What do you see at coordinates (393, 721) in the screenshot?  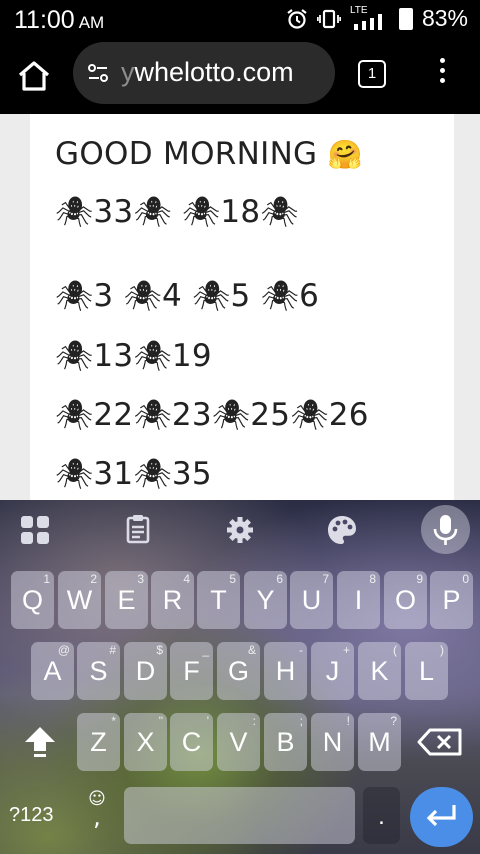 I see `key-hint: ?` at bounding box center [393, 721].